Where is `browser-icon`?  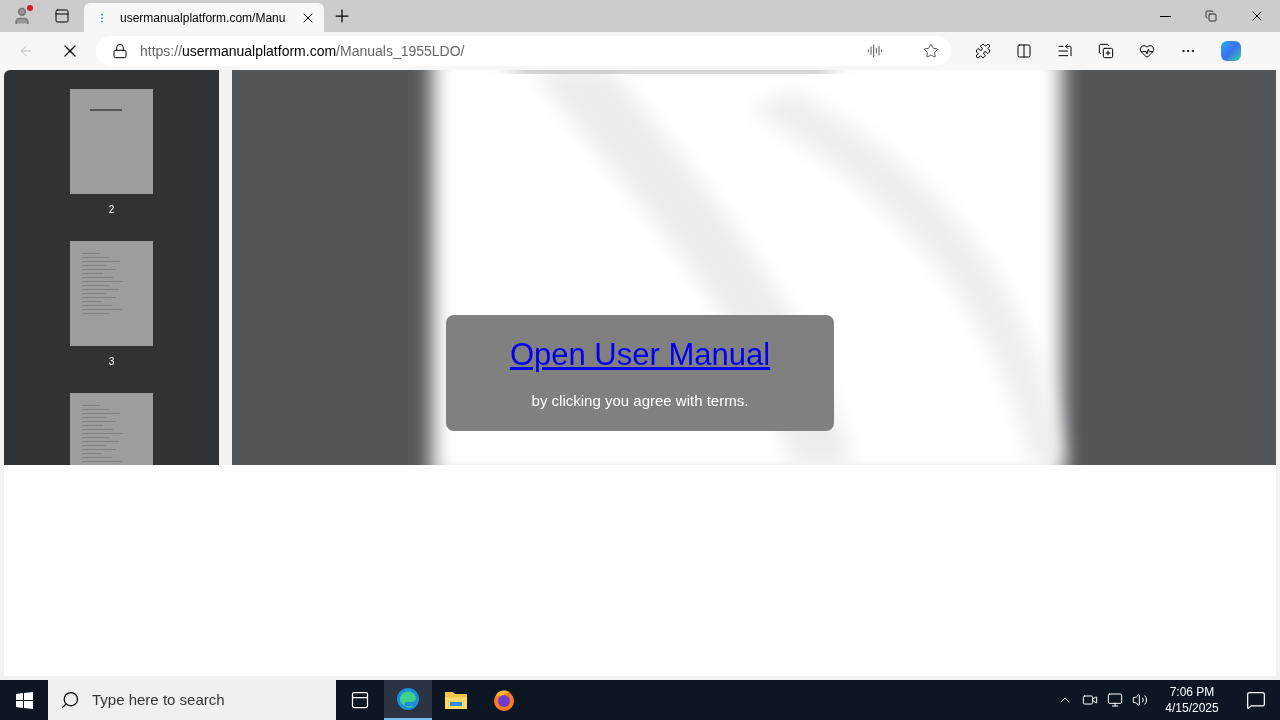 browser-icon is located at coordinates (408, 699).